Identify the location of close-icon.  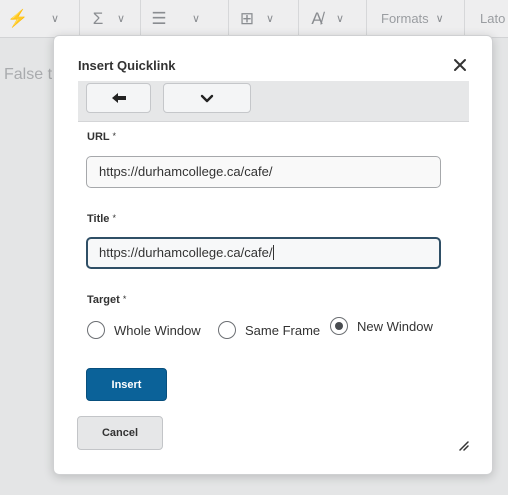
(460, 65).